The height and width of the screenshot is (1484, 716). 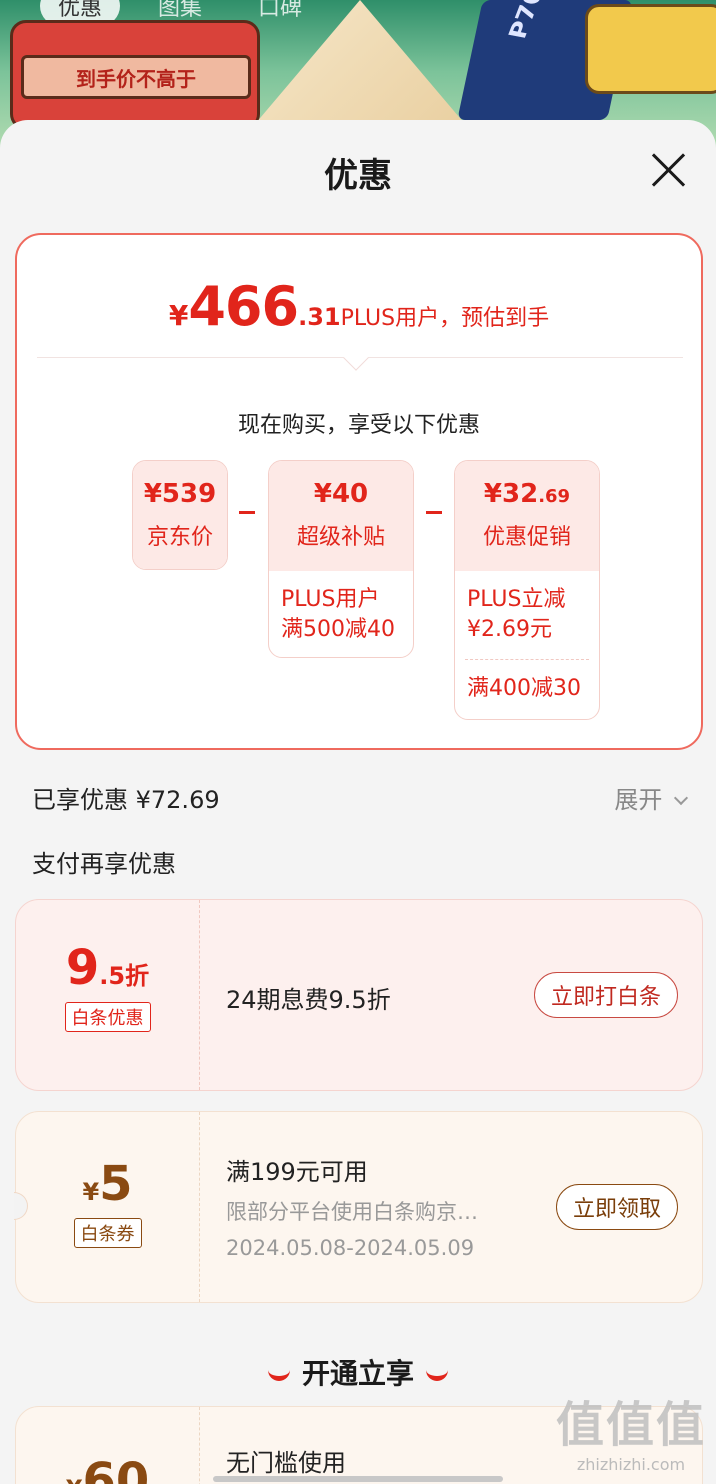 What do you see at coordinates (107, 1233) in the screenshot?
I see `coupon-tag: 白条券` at bounding box center [107, 1233].